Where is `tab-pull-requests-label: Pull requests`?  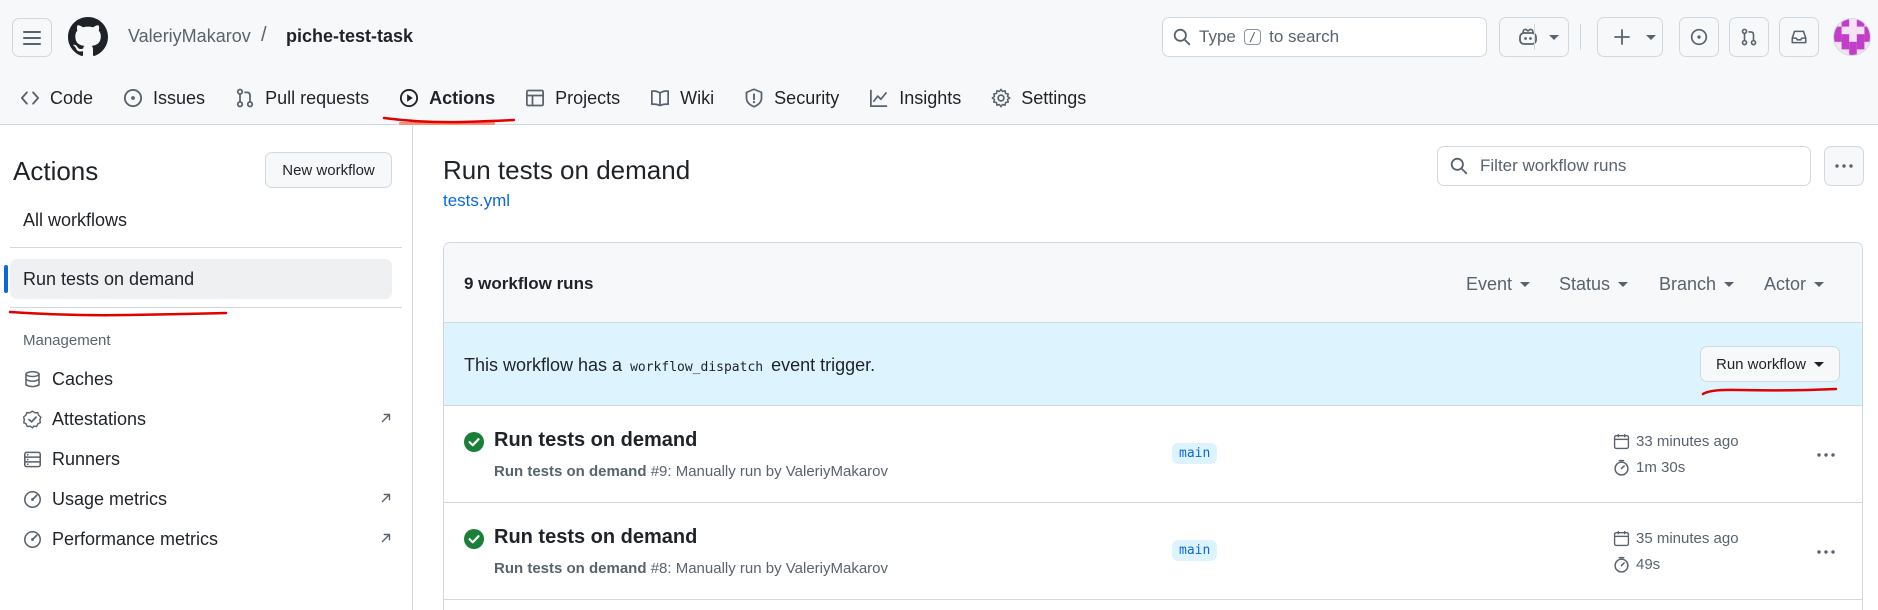
tab-pull-requests-label: Pull requests is located at coordinates (317, 97).